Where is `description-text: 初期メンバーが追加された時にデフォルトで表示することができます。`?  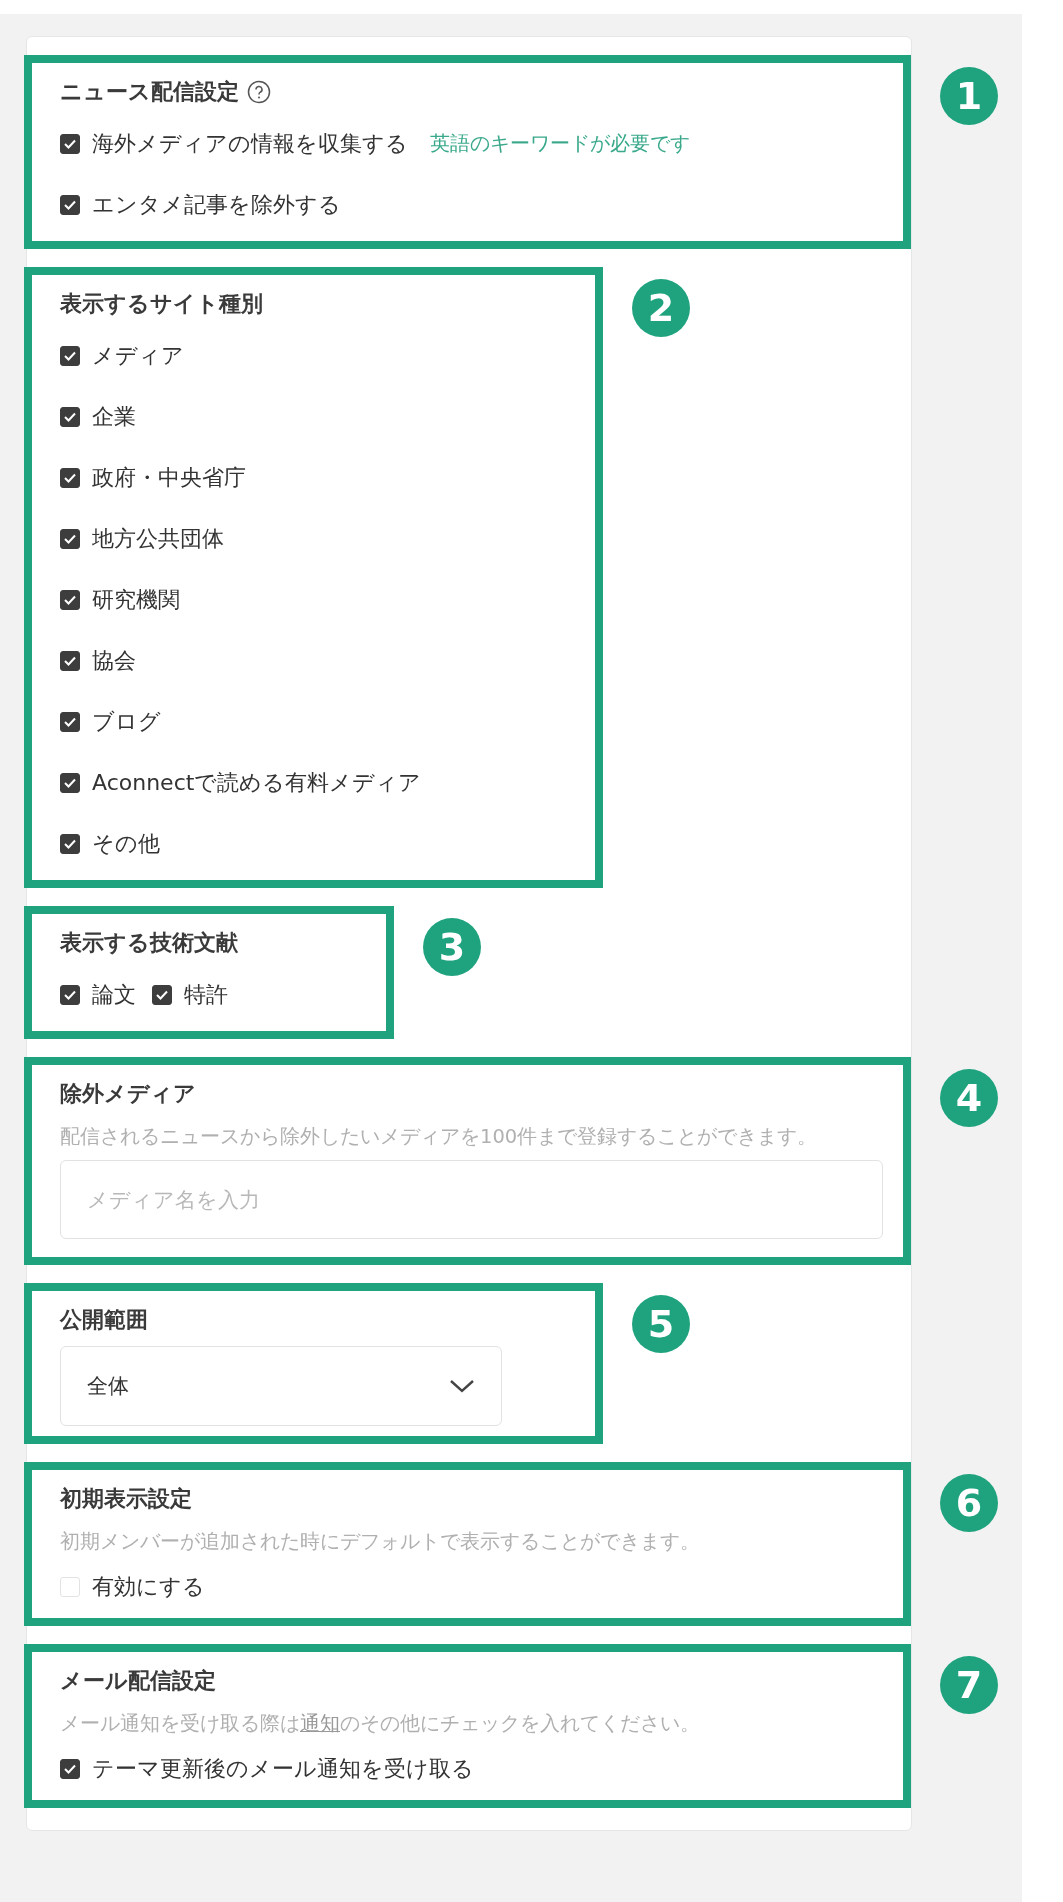 description-text: 初期メンバーが追加された時にデフォルトで表示することができます。 is located at coordinates (380, 1542).